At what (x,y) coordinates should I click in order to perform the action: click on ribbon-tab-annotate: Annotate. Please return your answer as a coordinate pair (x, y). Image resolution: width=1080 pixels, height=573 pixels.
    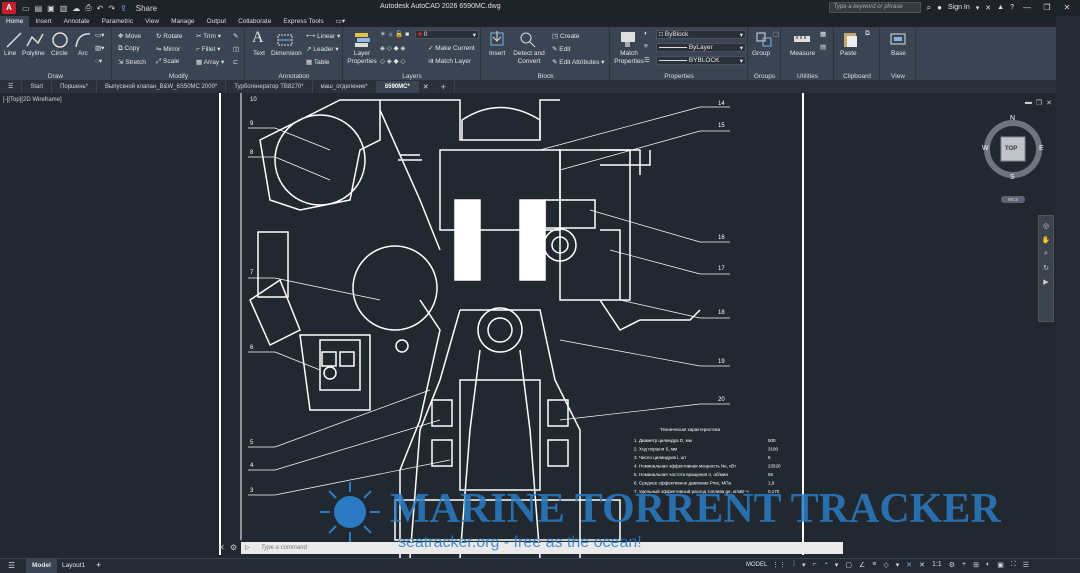
    Looking at the image, I should click on (77, 21).